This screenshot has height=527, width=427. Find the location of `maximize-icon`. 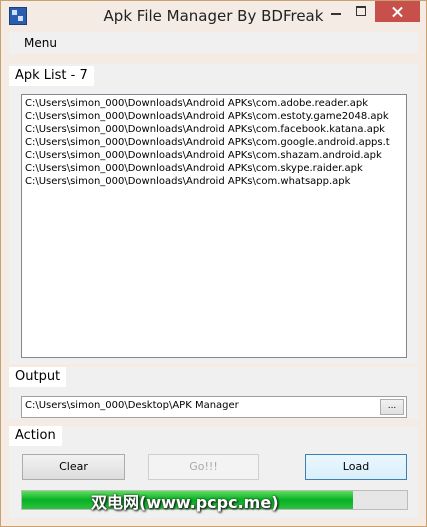

maximize-icon is located at coordinates (362, 11).